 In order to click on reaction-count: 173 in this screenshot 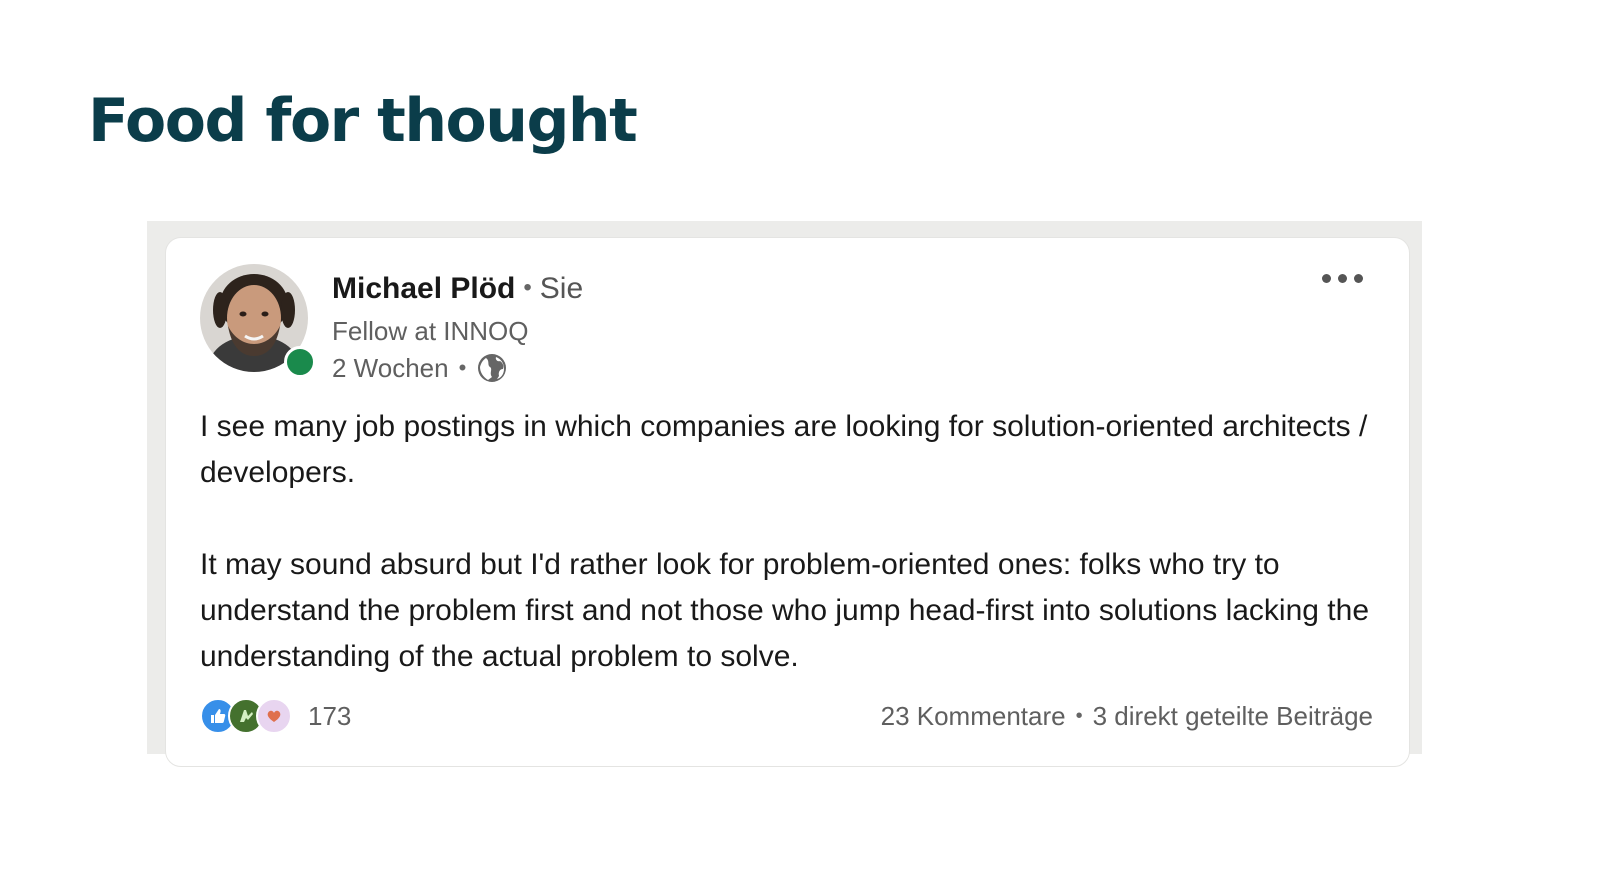, I will do `click(330, 715)`.